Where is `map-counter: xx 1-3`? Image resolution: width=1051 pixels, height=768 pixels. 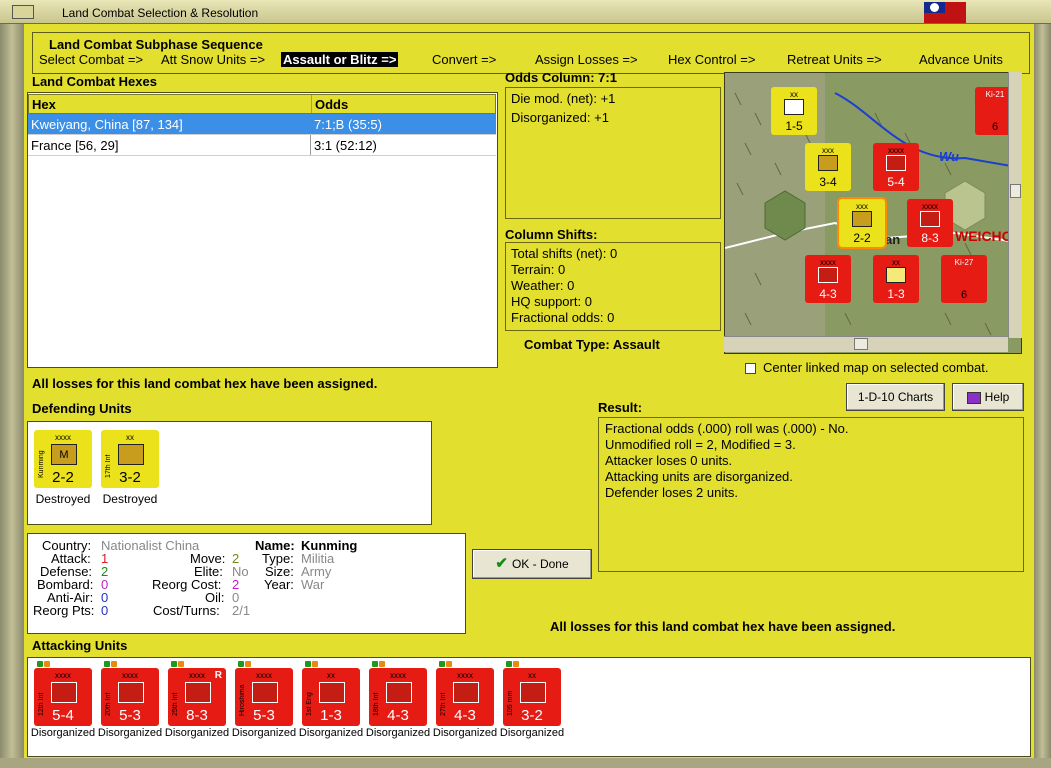 map-counter: xx 1-3 is located at coordinates (896, 279).